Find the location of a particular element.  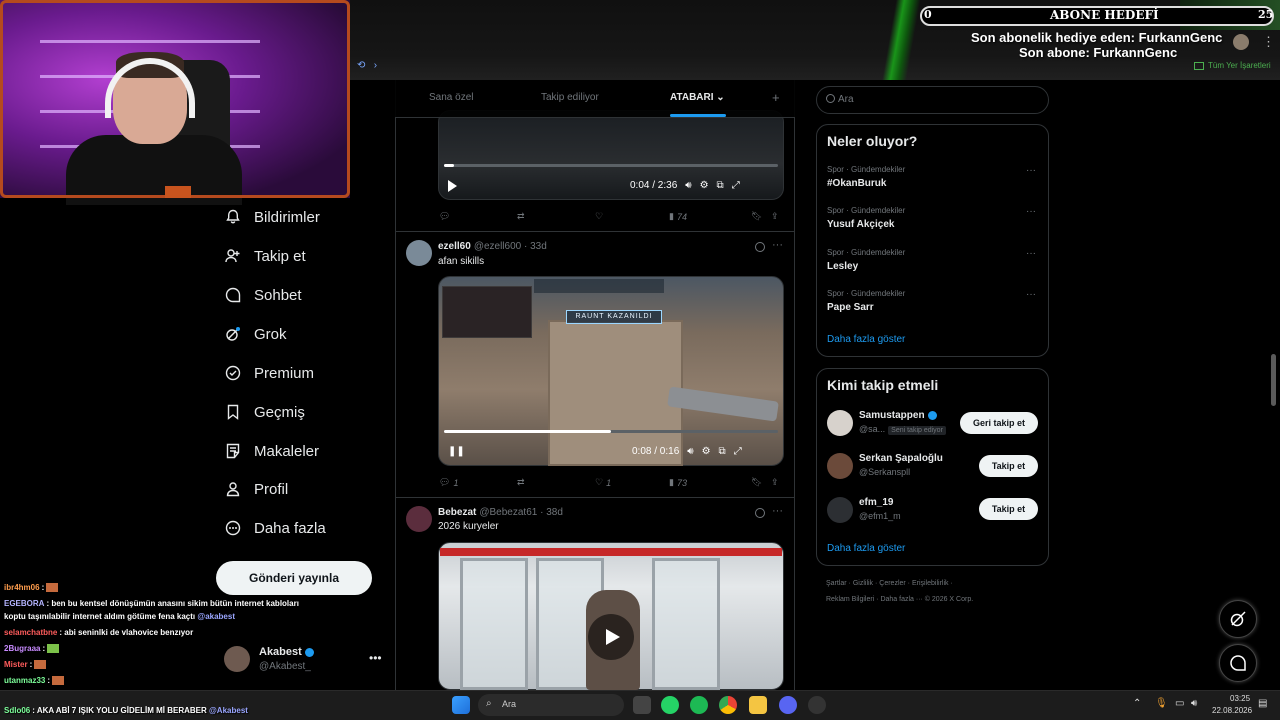

post-button: Gönderi yayınla is located at coordinates (294, 578).